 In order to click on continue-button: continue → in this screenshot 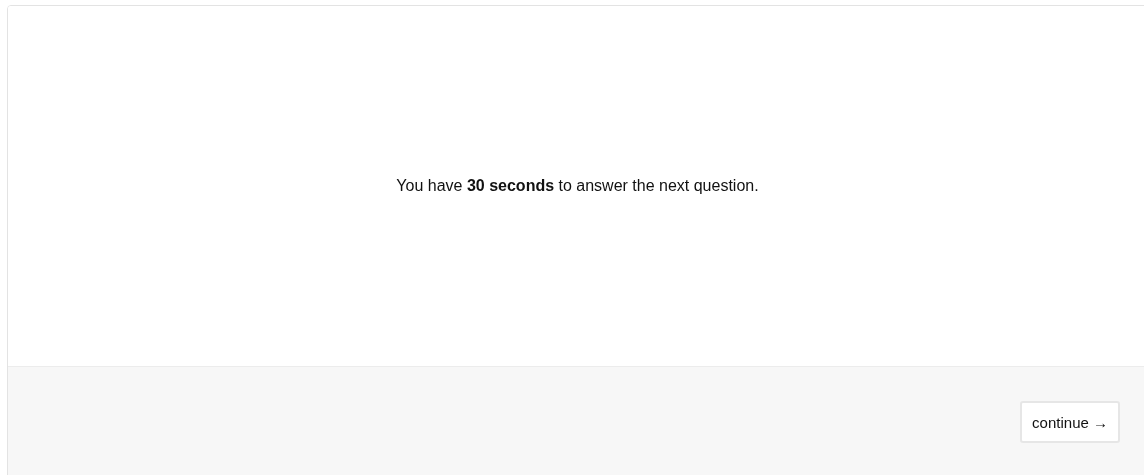, I will do `click(1070, 422)`.